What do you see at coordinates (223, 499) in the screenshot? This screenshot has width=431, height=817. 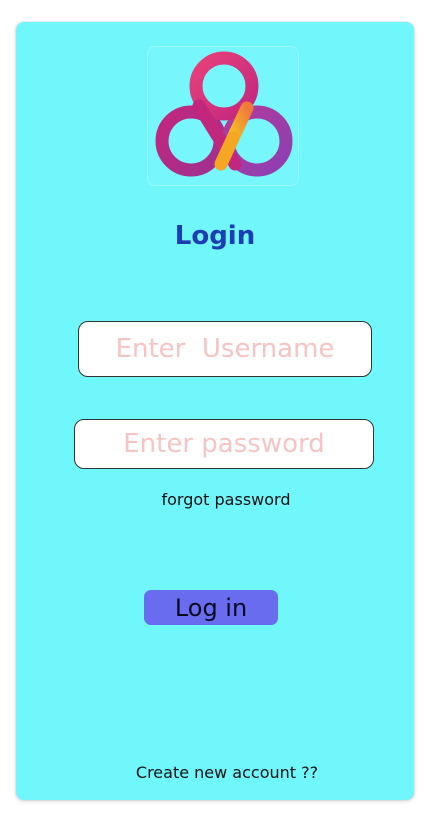 I see `forgot-password-link: forgot password` at bounding box center [223, 499].